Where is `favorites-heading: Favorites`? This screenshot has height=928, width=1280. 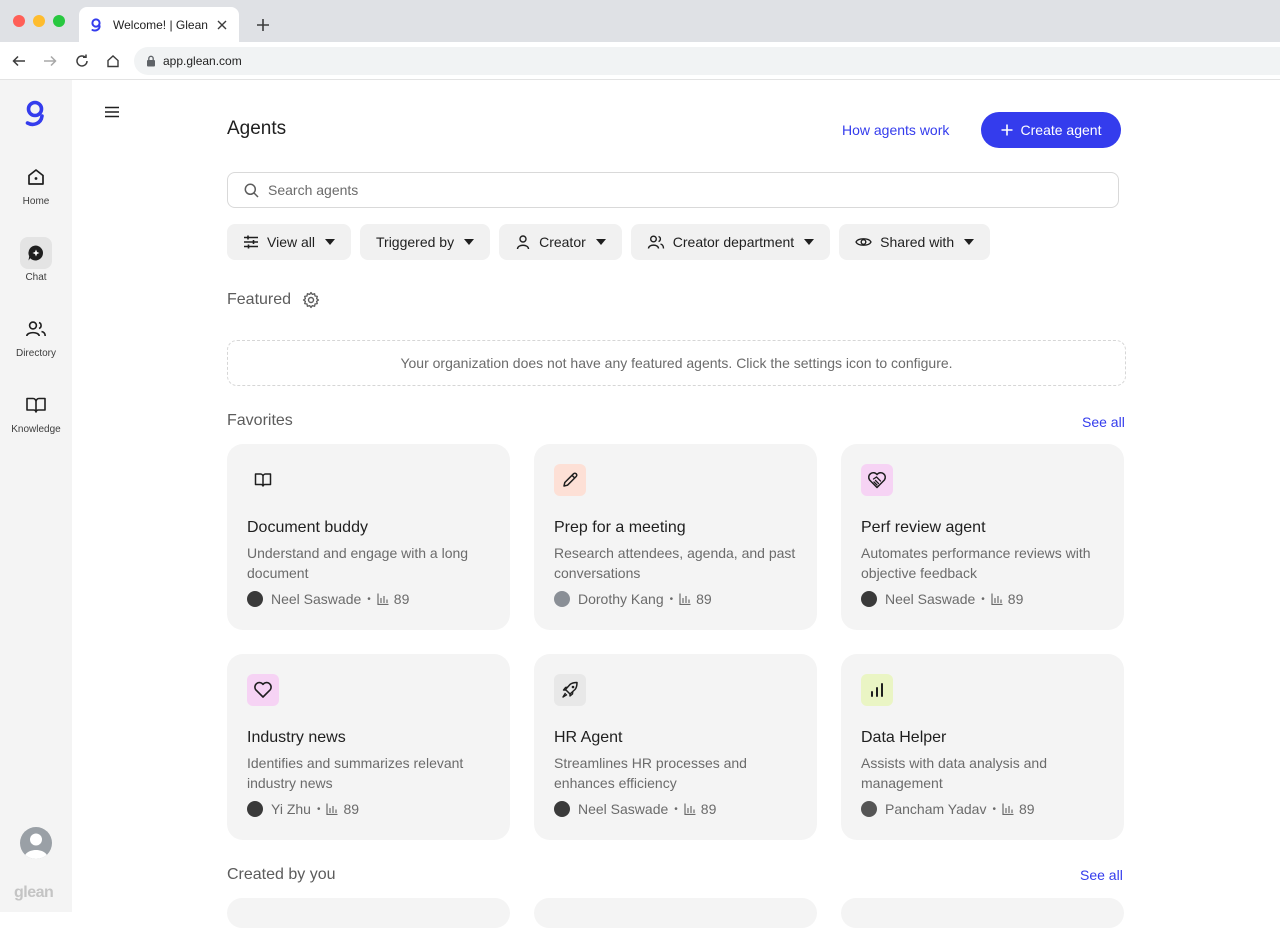
favorites-heading: Favorites is located at coordinates (260, 420).